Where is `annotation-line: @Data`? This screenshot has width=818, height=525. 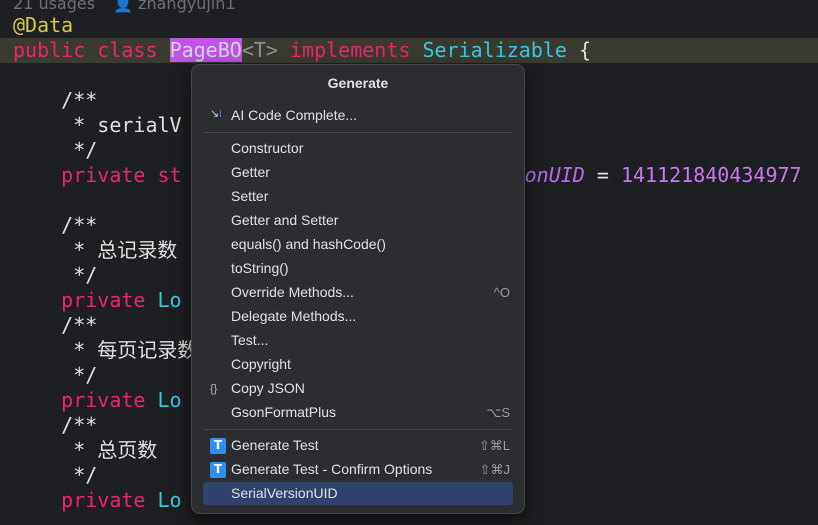
annotation-line: @Data is located at coordinates (43, 25).